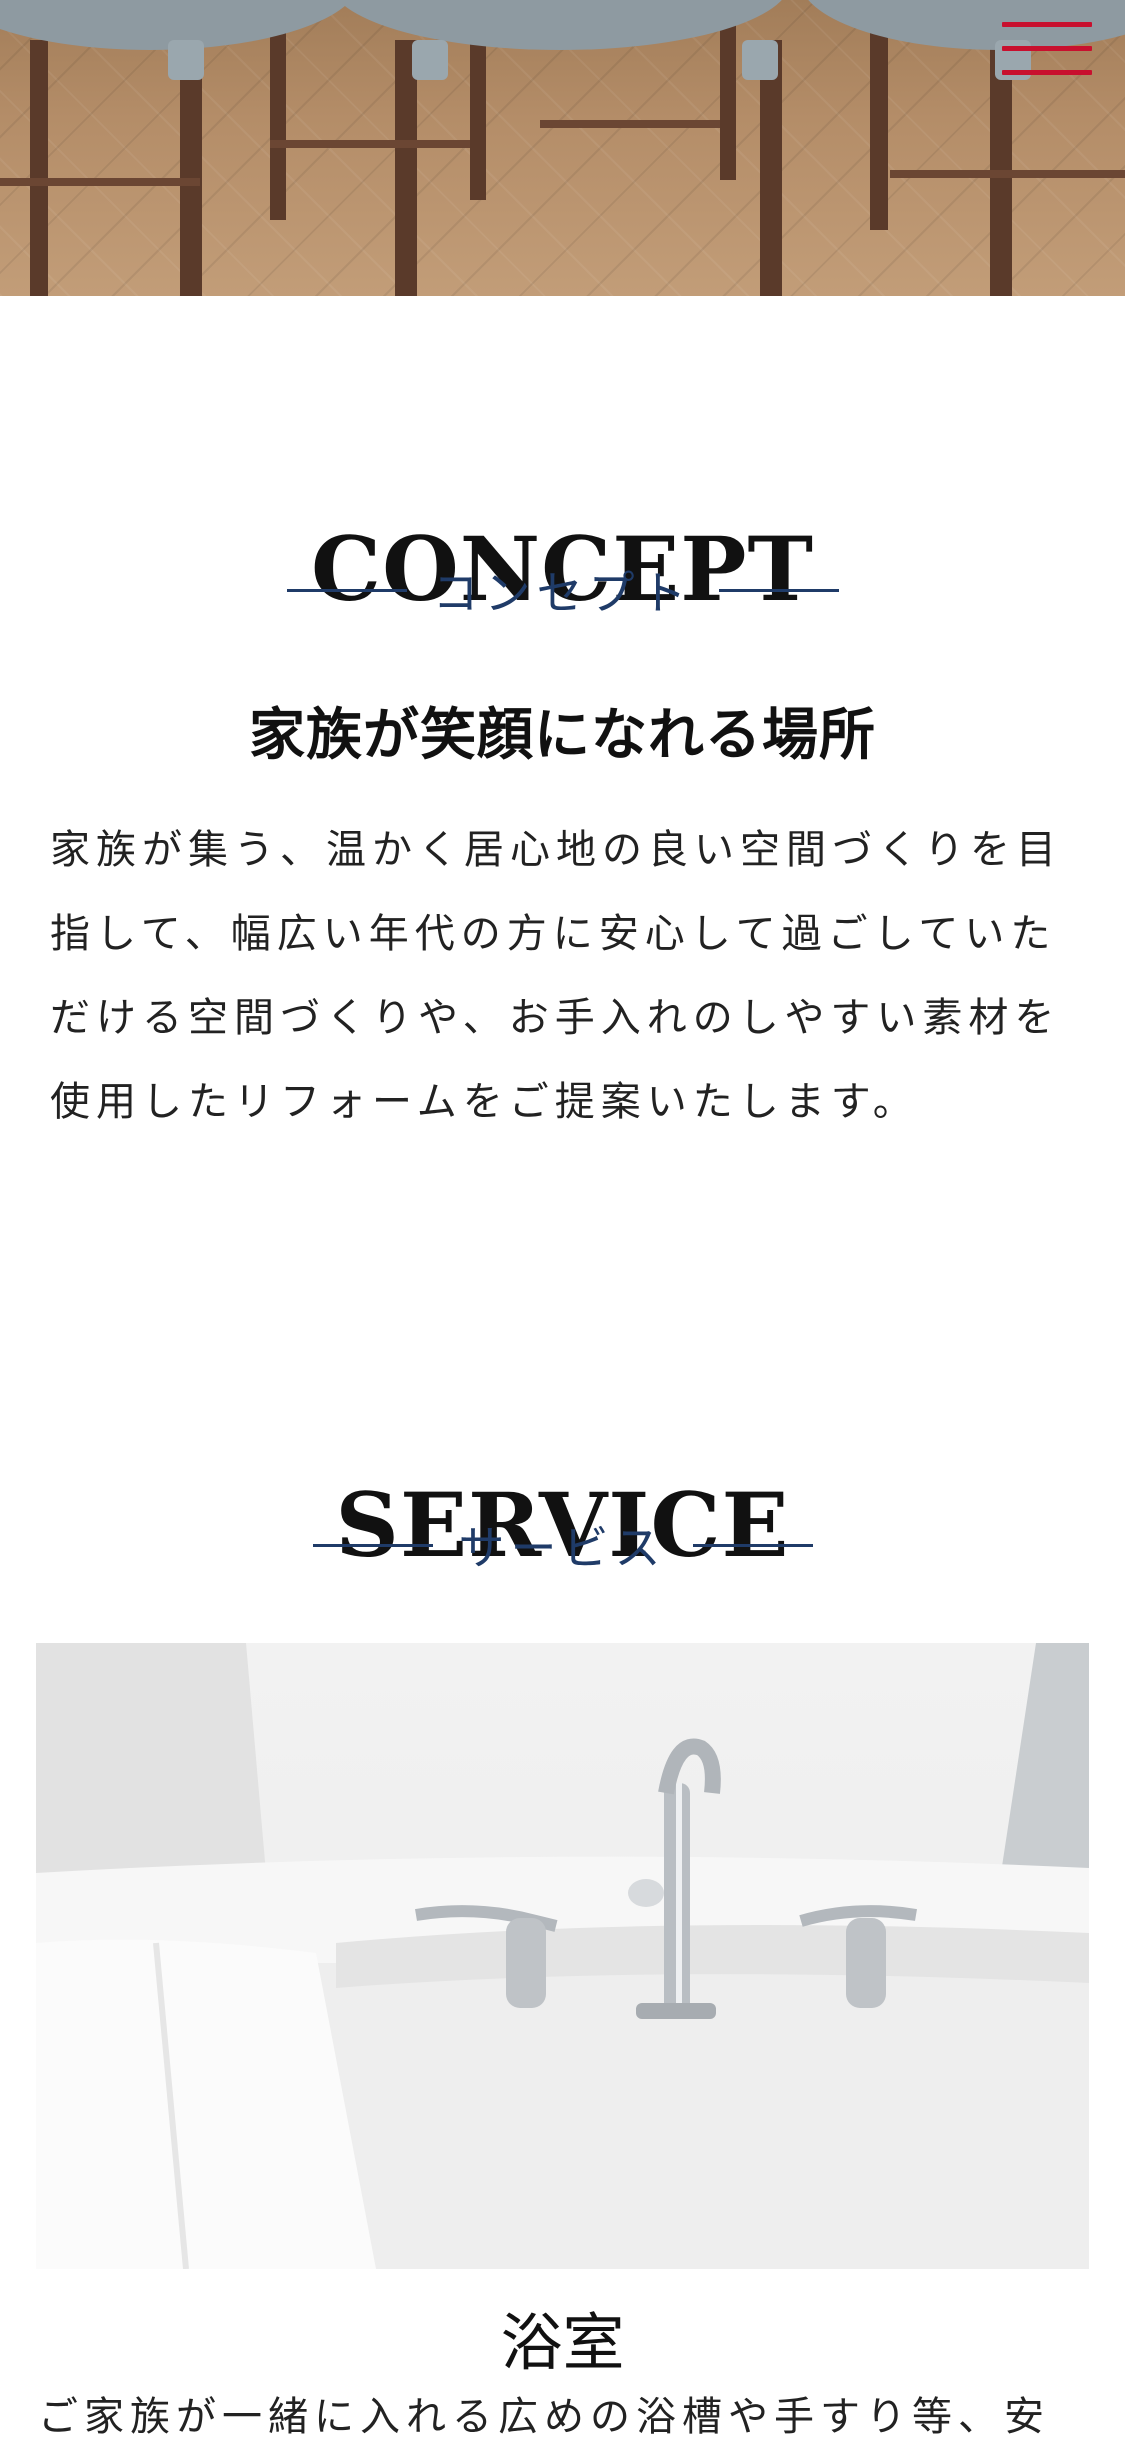 Image resolution: width=1125 pixels, height=2442 pixels. I want to click on service-item-name: 浴室, so click(562, 2342).